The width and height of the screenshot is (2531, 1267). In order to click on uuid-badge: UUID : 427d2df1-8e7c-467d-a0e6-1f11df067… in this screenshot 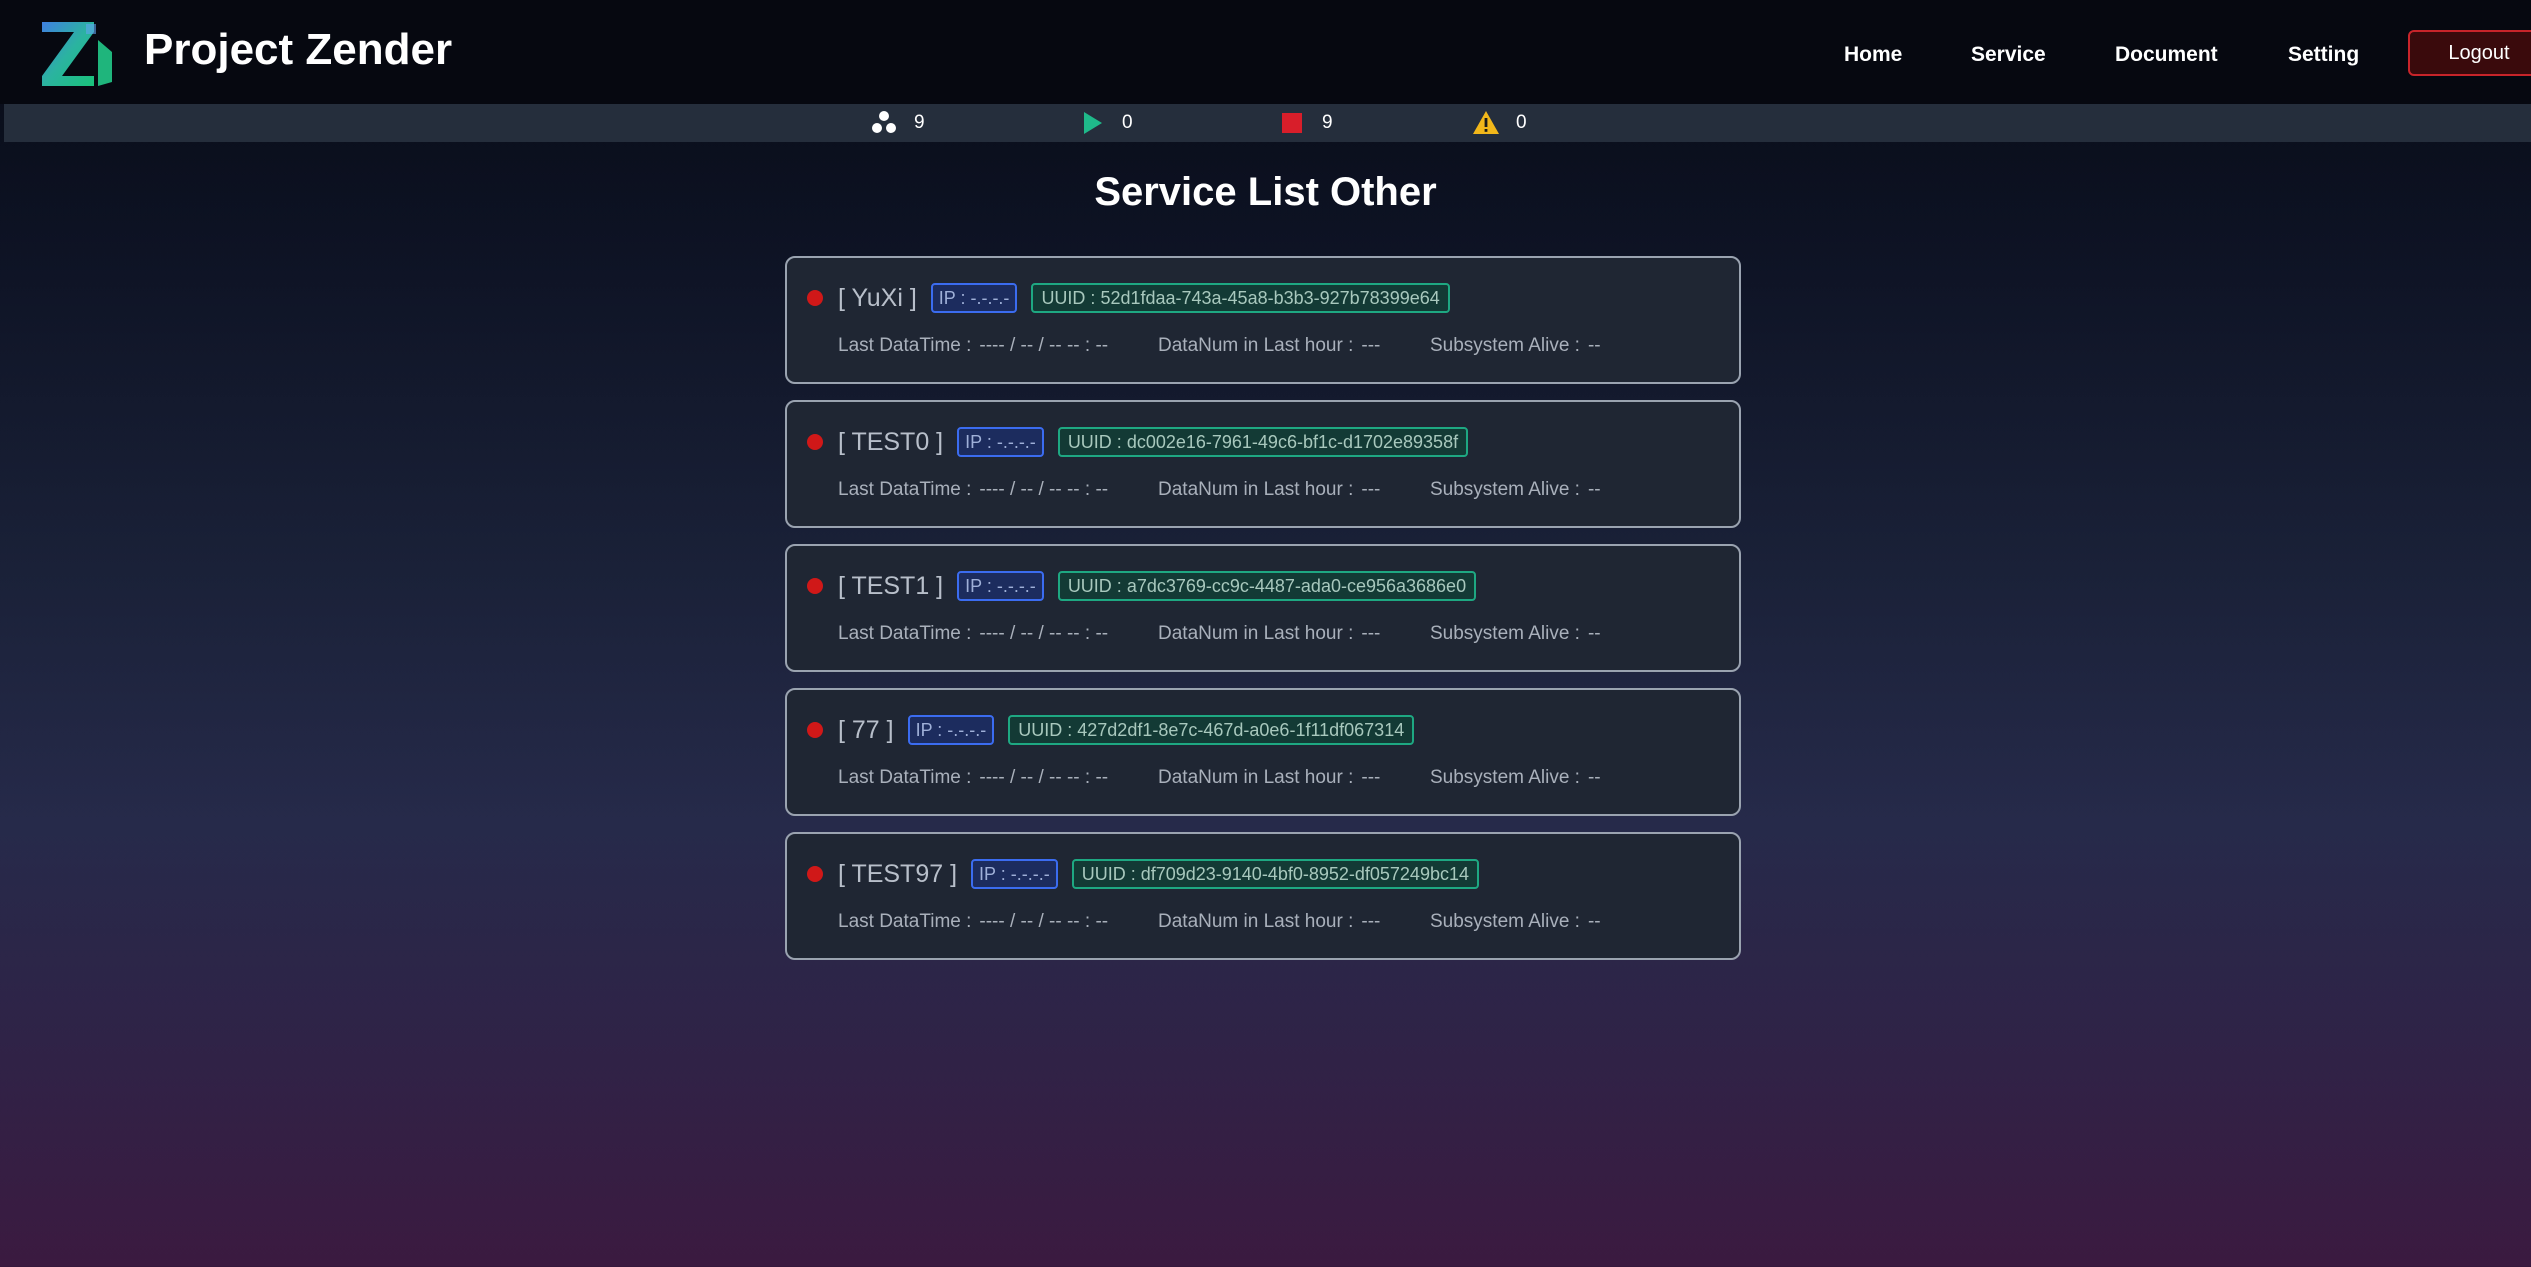, I will do `click(1211, 730)`.